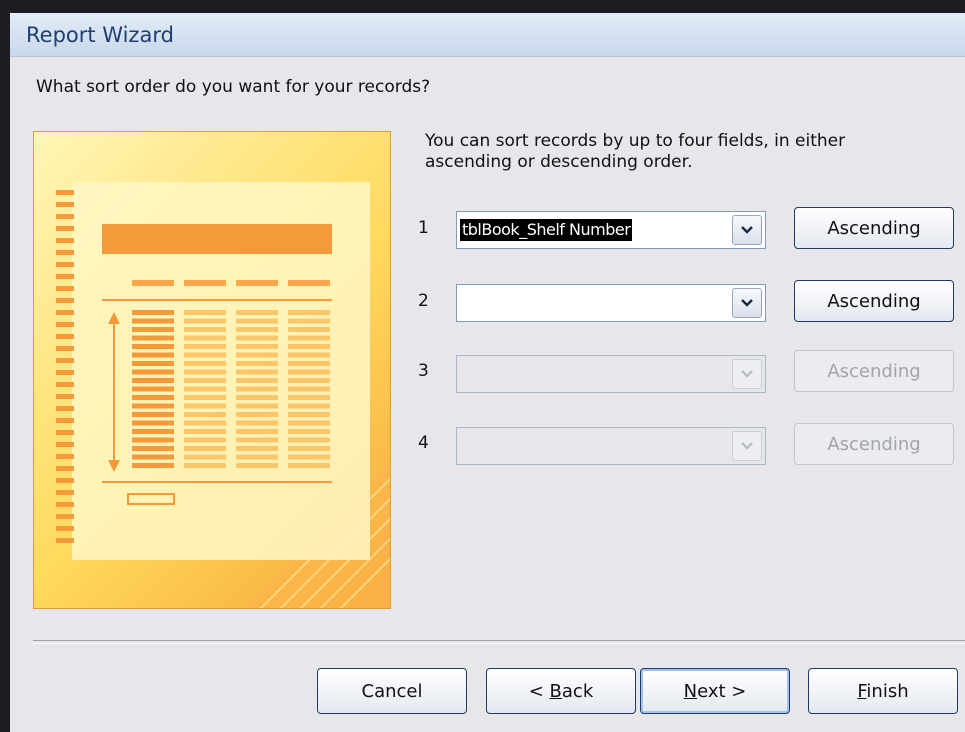 This screenshot has width=965, height=732. I want to click on back-mnemonic: B, so click(555, 691).